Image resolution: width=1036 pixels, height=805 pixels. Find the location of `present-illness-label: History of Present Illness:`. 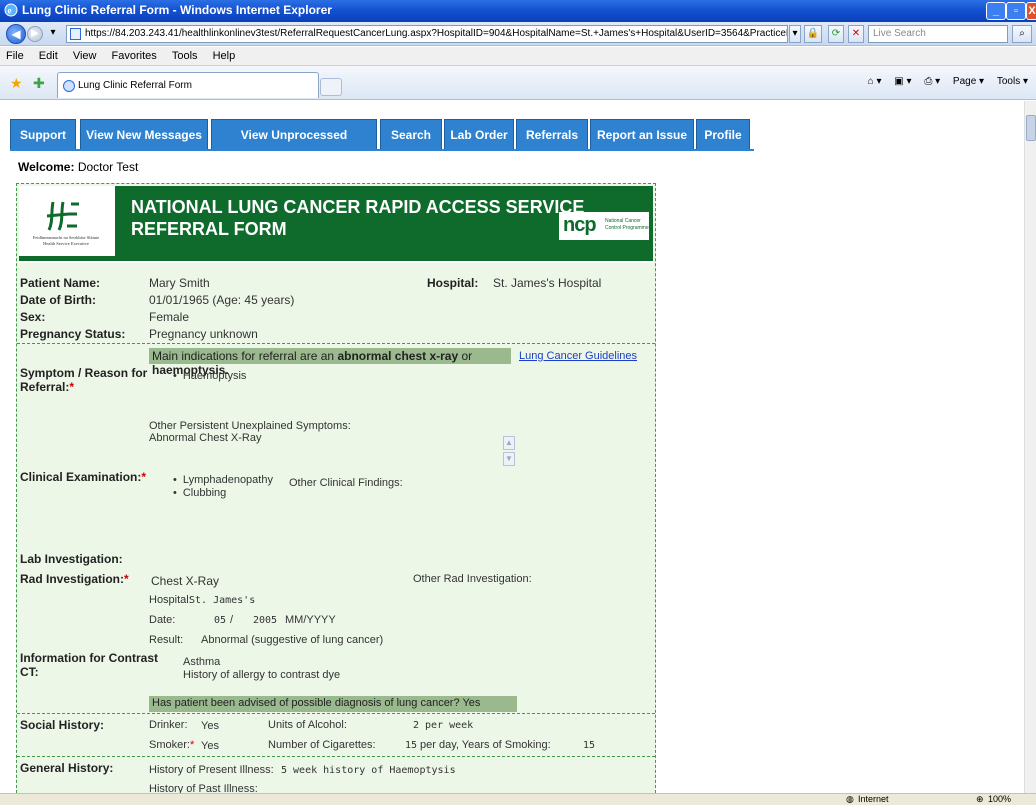

present-illness-label: History of Present Illness: is located at coordinates (211, 770).